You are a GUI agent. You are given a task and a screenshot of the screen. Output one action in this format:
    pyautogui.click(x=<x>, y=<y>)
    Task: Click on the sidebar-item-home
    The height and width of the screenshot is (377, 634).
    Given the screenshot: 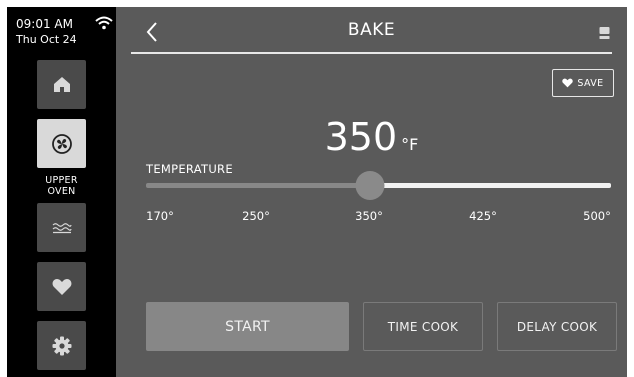 What is the action you would take?
    pyautogui.click(x=61, y=84)
    